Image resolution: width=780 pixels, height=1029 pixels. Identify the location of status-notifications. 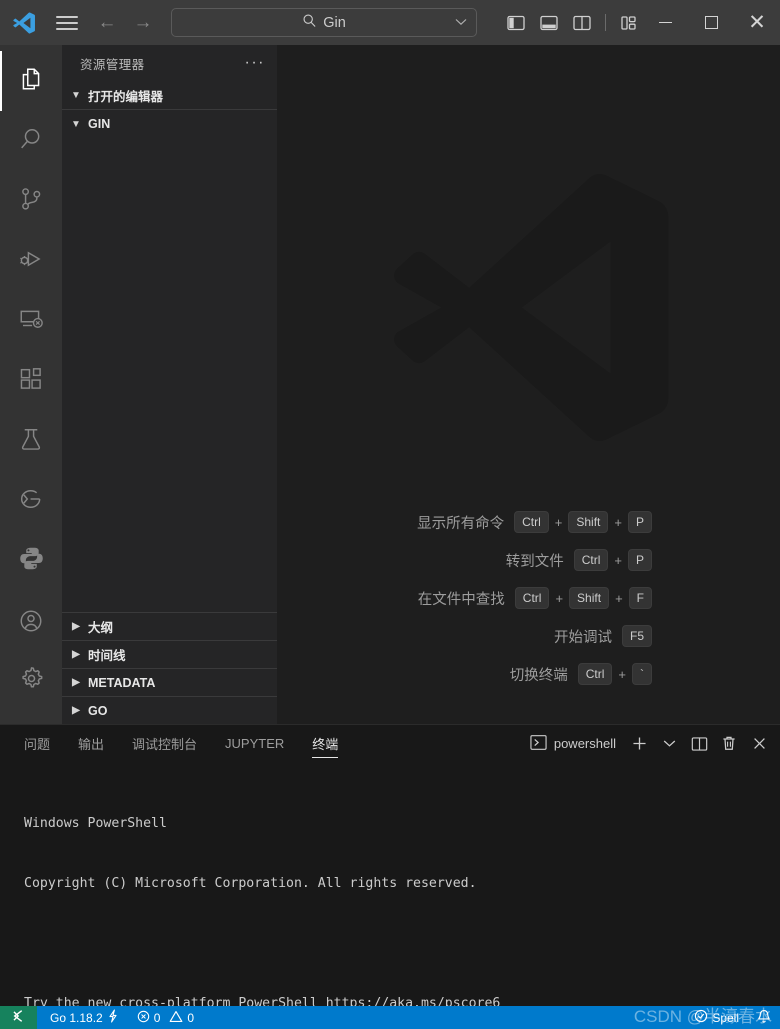
(764, 1017).